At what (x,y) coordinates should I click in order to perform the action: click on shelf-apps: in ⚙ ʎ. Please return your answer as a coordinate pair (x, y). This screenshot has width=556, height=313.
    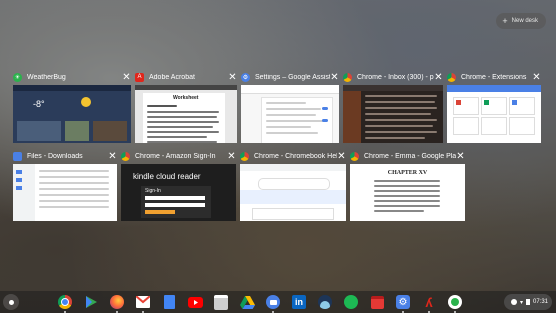
    Looking at the image, I should click on (260, 303).